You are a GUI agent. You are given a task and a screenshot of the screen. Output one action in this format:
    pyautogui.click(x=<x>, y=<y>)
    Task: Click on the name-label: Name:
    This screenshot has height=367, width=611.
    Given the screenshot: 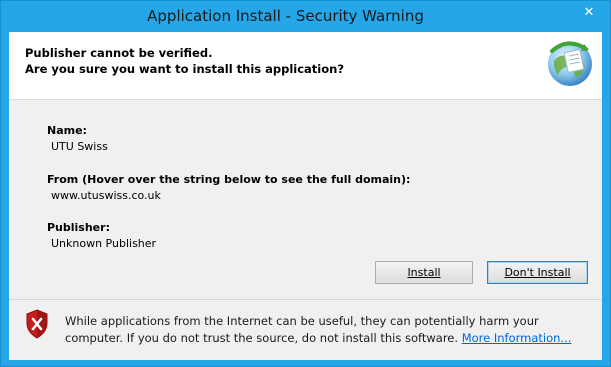 What is the action you would take?
    pyautogui.click(x=67, y=130)
    